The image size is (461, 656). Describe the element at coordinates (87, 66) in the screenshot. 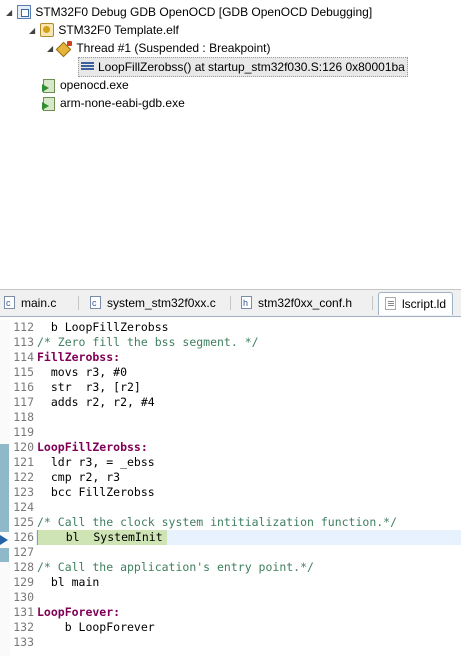

I see `stack-frame-icon` at that location.